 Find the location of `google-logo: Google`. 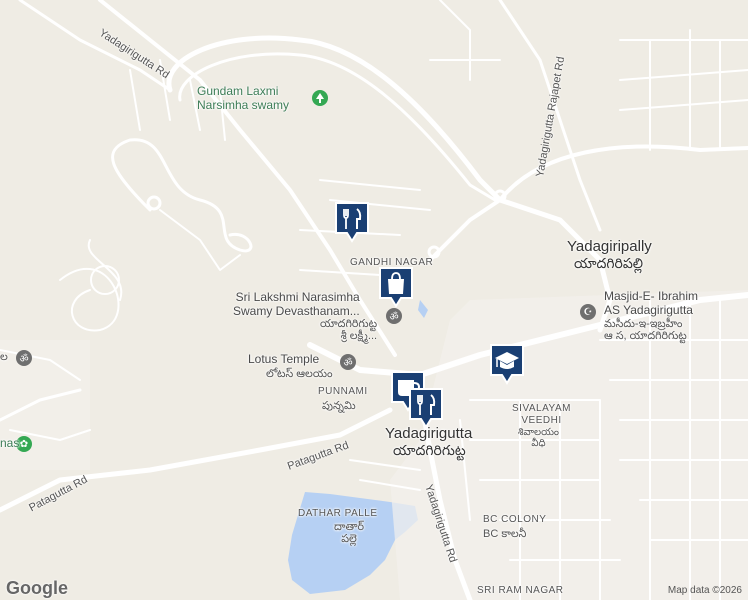

google-logo: Google is located at coordinates (37, 588).